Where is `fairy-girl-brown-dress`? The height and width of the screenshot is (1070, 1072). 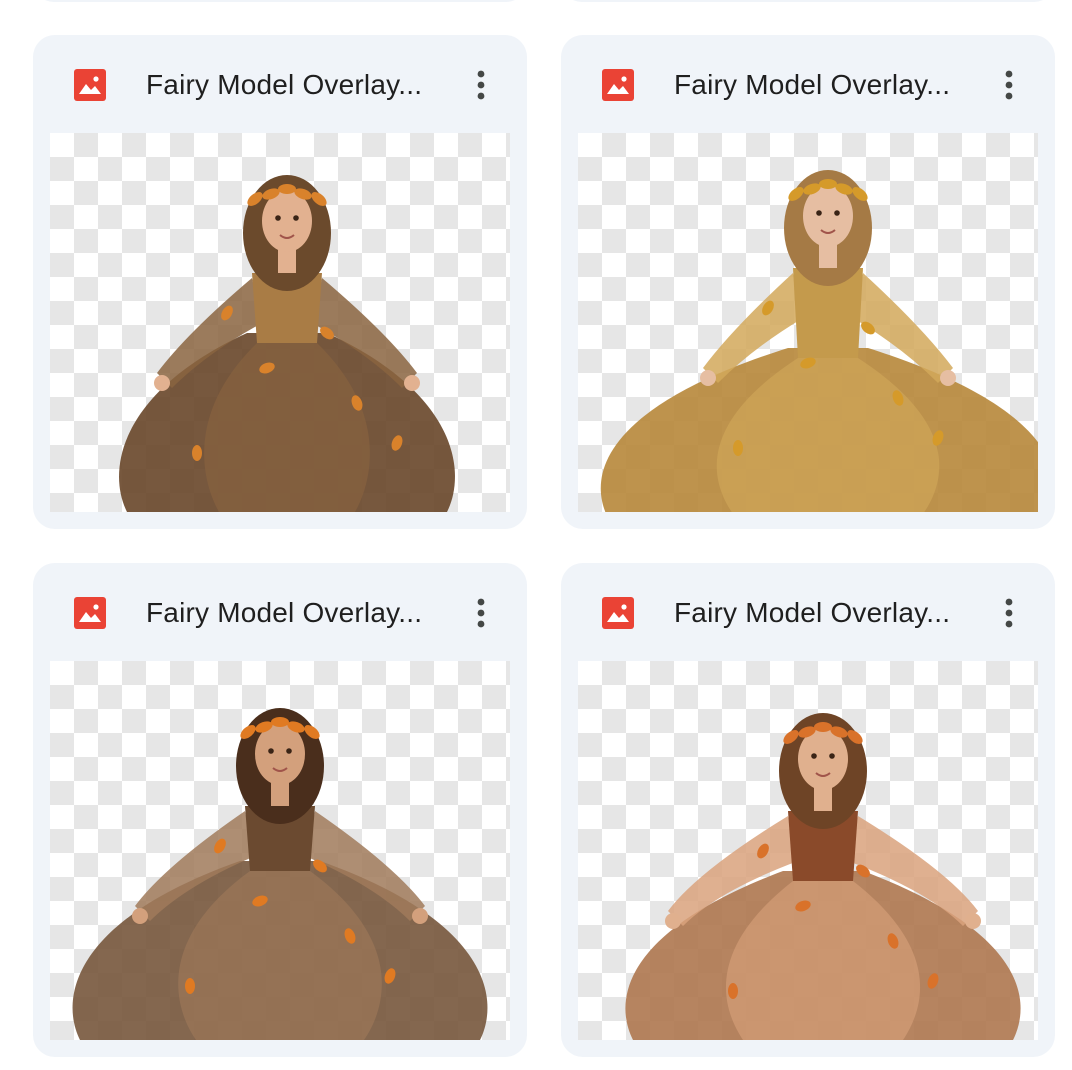
fairy-girl-brown-dress is located at coordinates (287, 343).